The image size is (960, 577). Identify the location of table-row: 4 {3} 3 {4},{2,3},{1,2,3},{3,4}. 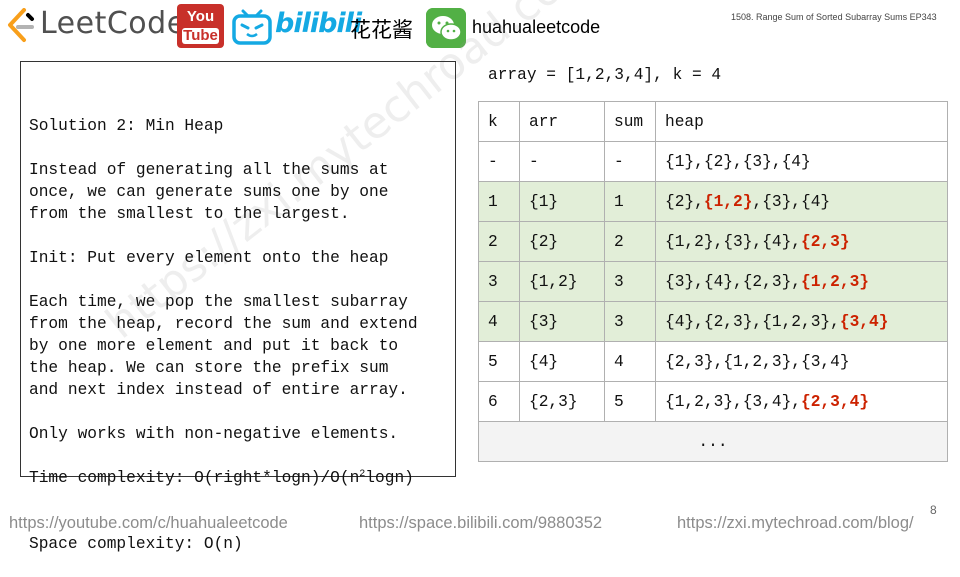
(713, 321).